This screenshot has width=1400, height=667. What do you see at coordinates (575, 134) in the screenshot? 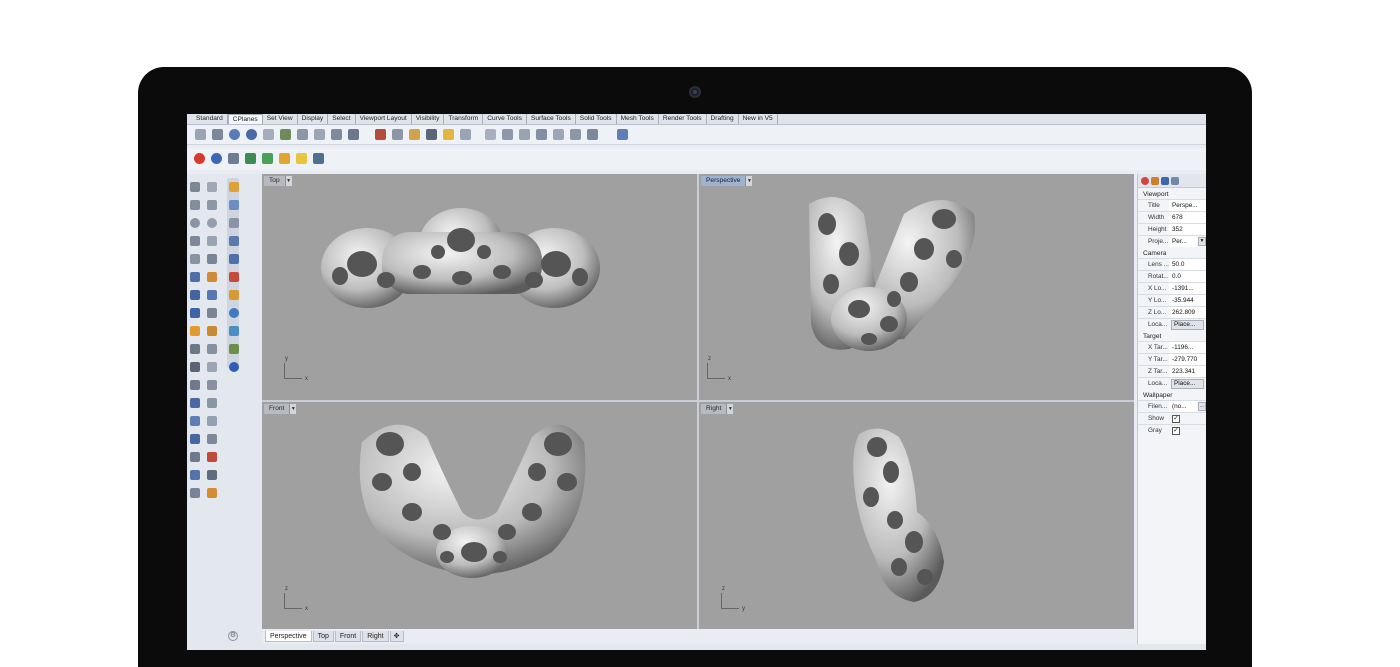
I see `cplane-swap-icon` at bounding box center [575, 134].